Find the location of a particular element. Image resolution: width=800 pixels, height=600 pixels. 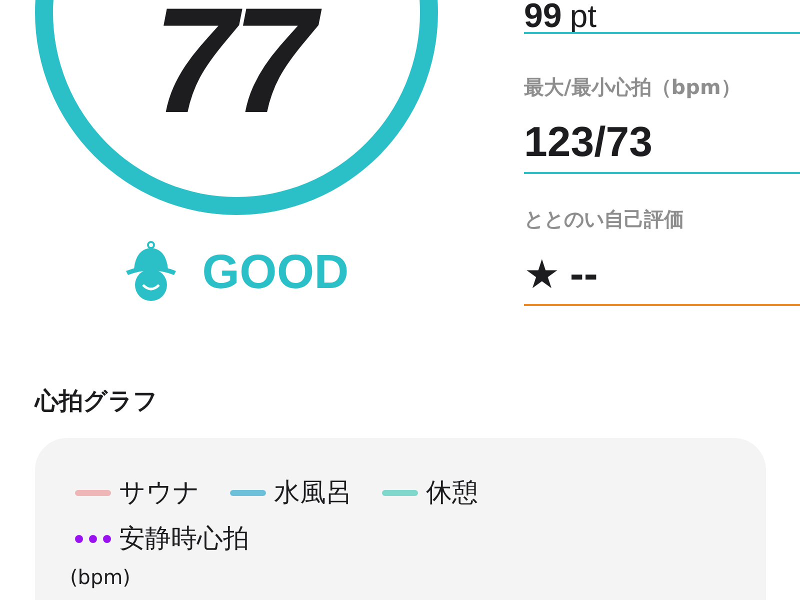

sauna-hat-face-icon is located at coordinates (151, 272).